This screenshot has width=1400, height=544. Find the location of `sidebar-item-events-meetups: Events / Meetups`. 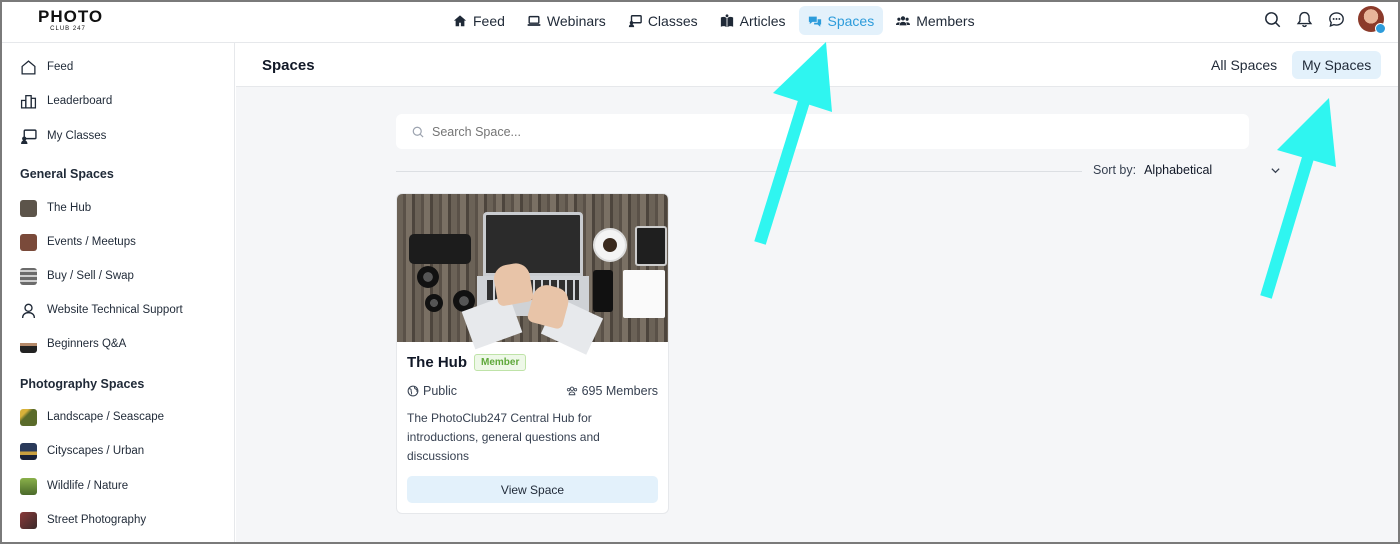

sidebar-item-events-meetups: Events / Meetups is located at coordinates (78, 242).